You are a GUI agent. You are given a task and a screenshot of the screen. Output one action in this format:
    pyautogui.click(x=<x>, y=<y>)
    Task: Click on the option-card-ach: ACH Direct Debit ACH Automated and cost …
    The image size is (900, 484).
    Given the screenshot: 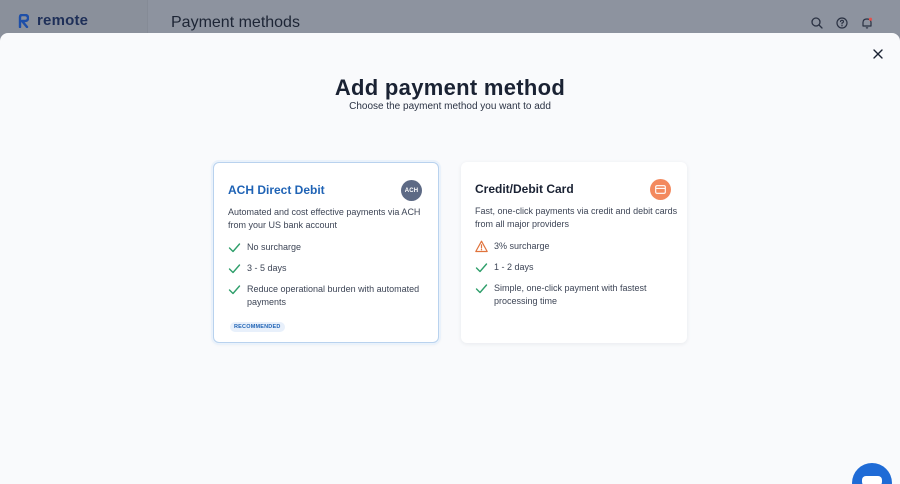 What is the action you would take?
    pyautogui.click(x=326, y=252)
    